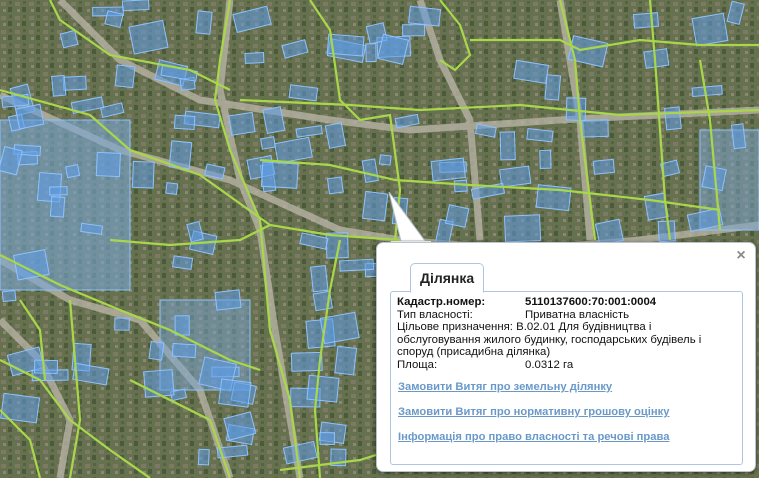 The image size is (759, 478). Describe the element at coordinates (447, 278) in the screenshot. I see `tab-parcel: Ділянка` at that location.